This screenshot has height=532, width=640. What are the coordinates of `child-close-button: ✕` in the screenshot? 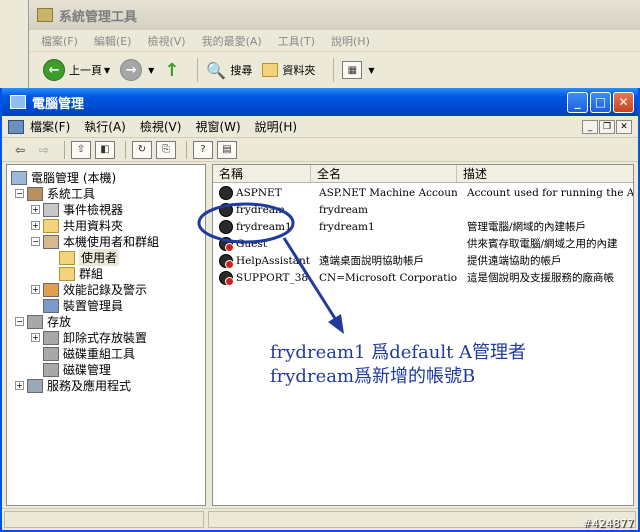 It's located at (624, 126).